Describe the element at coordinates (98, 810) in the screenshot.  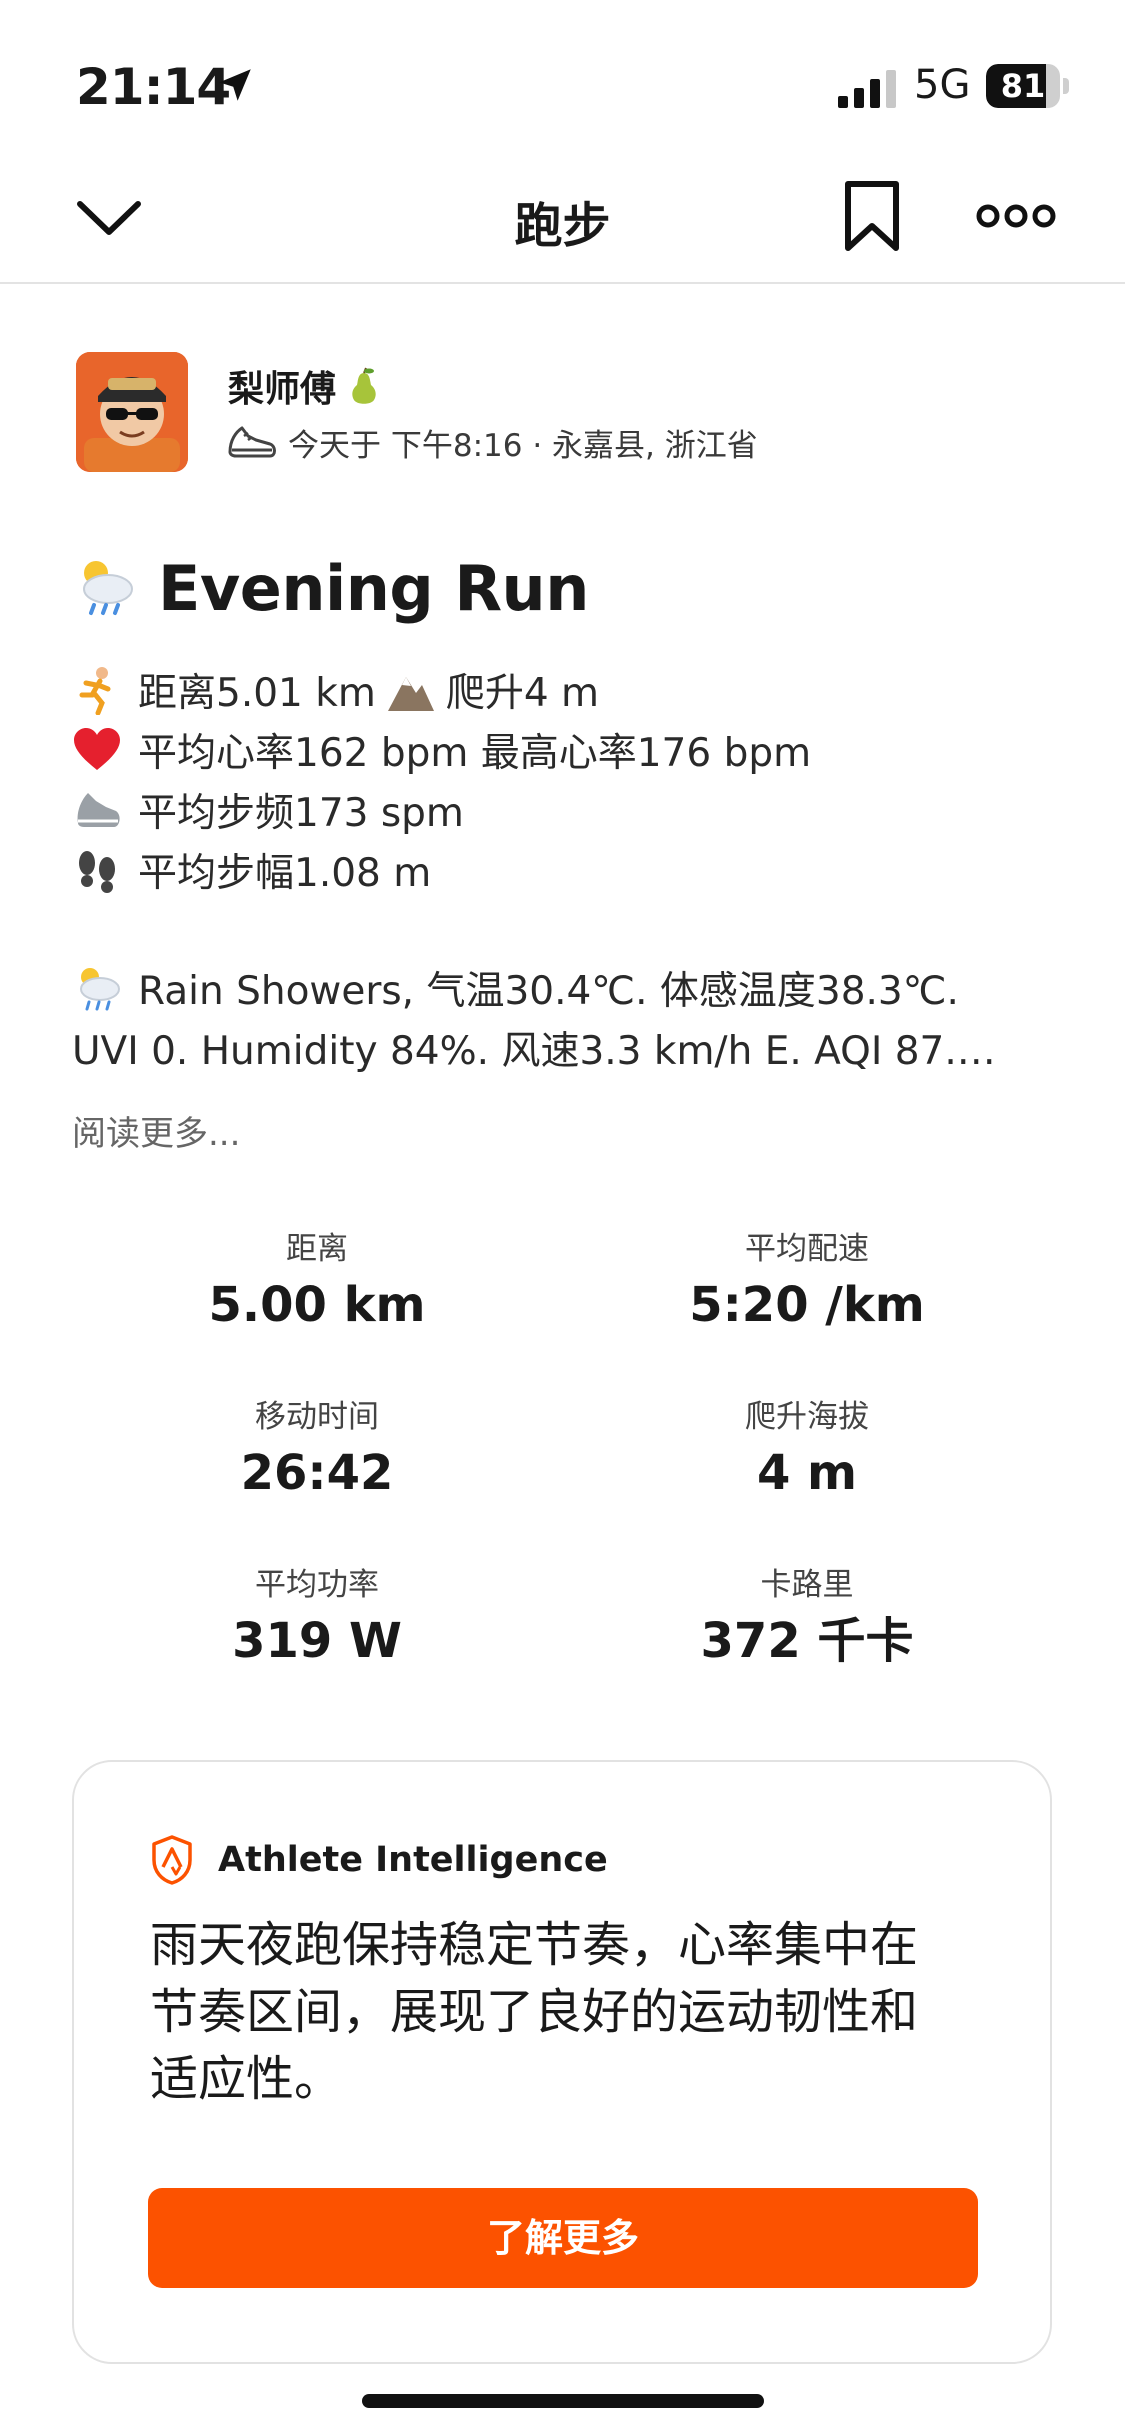
I see `sneaker-icon` at that location.